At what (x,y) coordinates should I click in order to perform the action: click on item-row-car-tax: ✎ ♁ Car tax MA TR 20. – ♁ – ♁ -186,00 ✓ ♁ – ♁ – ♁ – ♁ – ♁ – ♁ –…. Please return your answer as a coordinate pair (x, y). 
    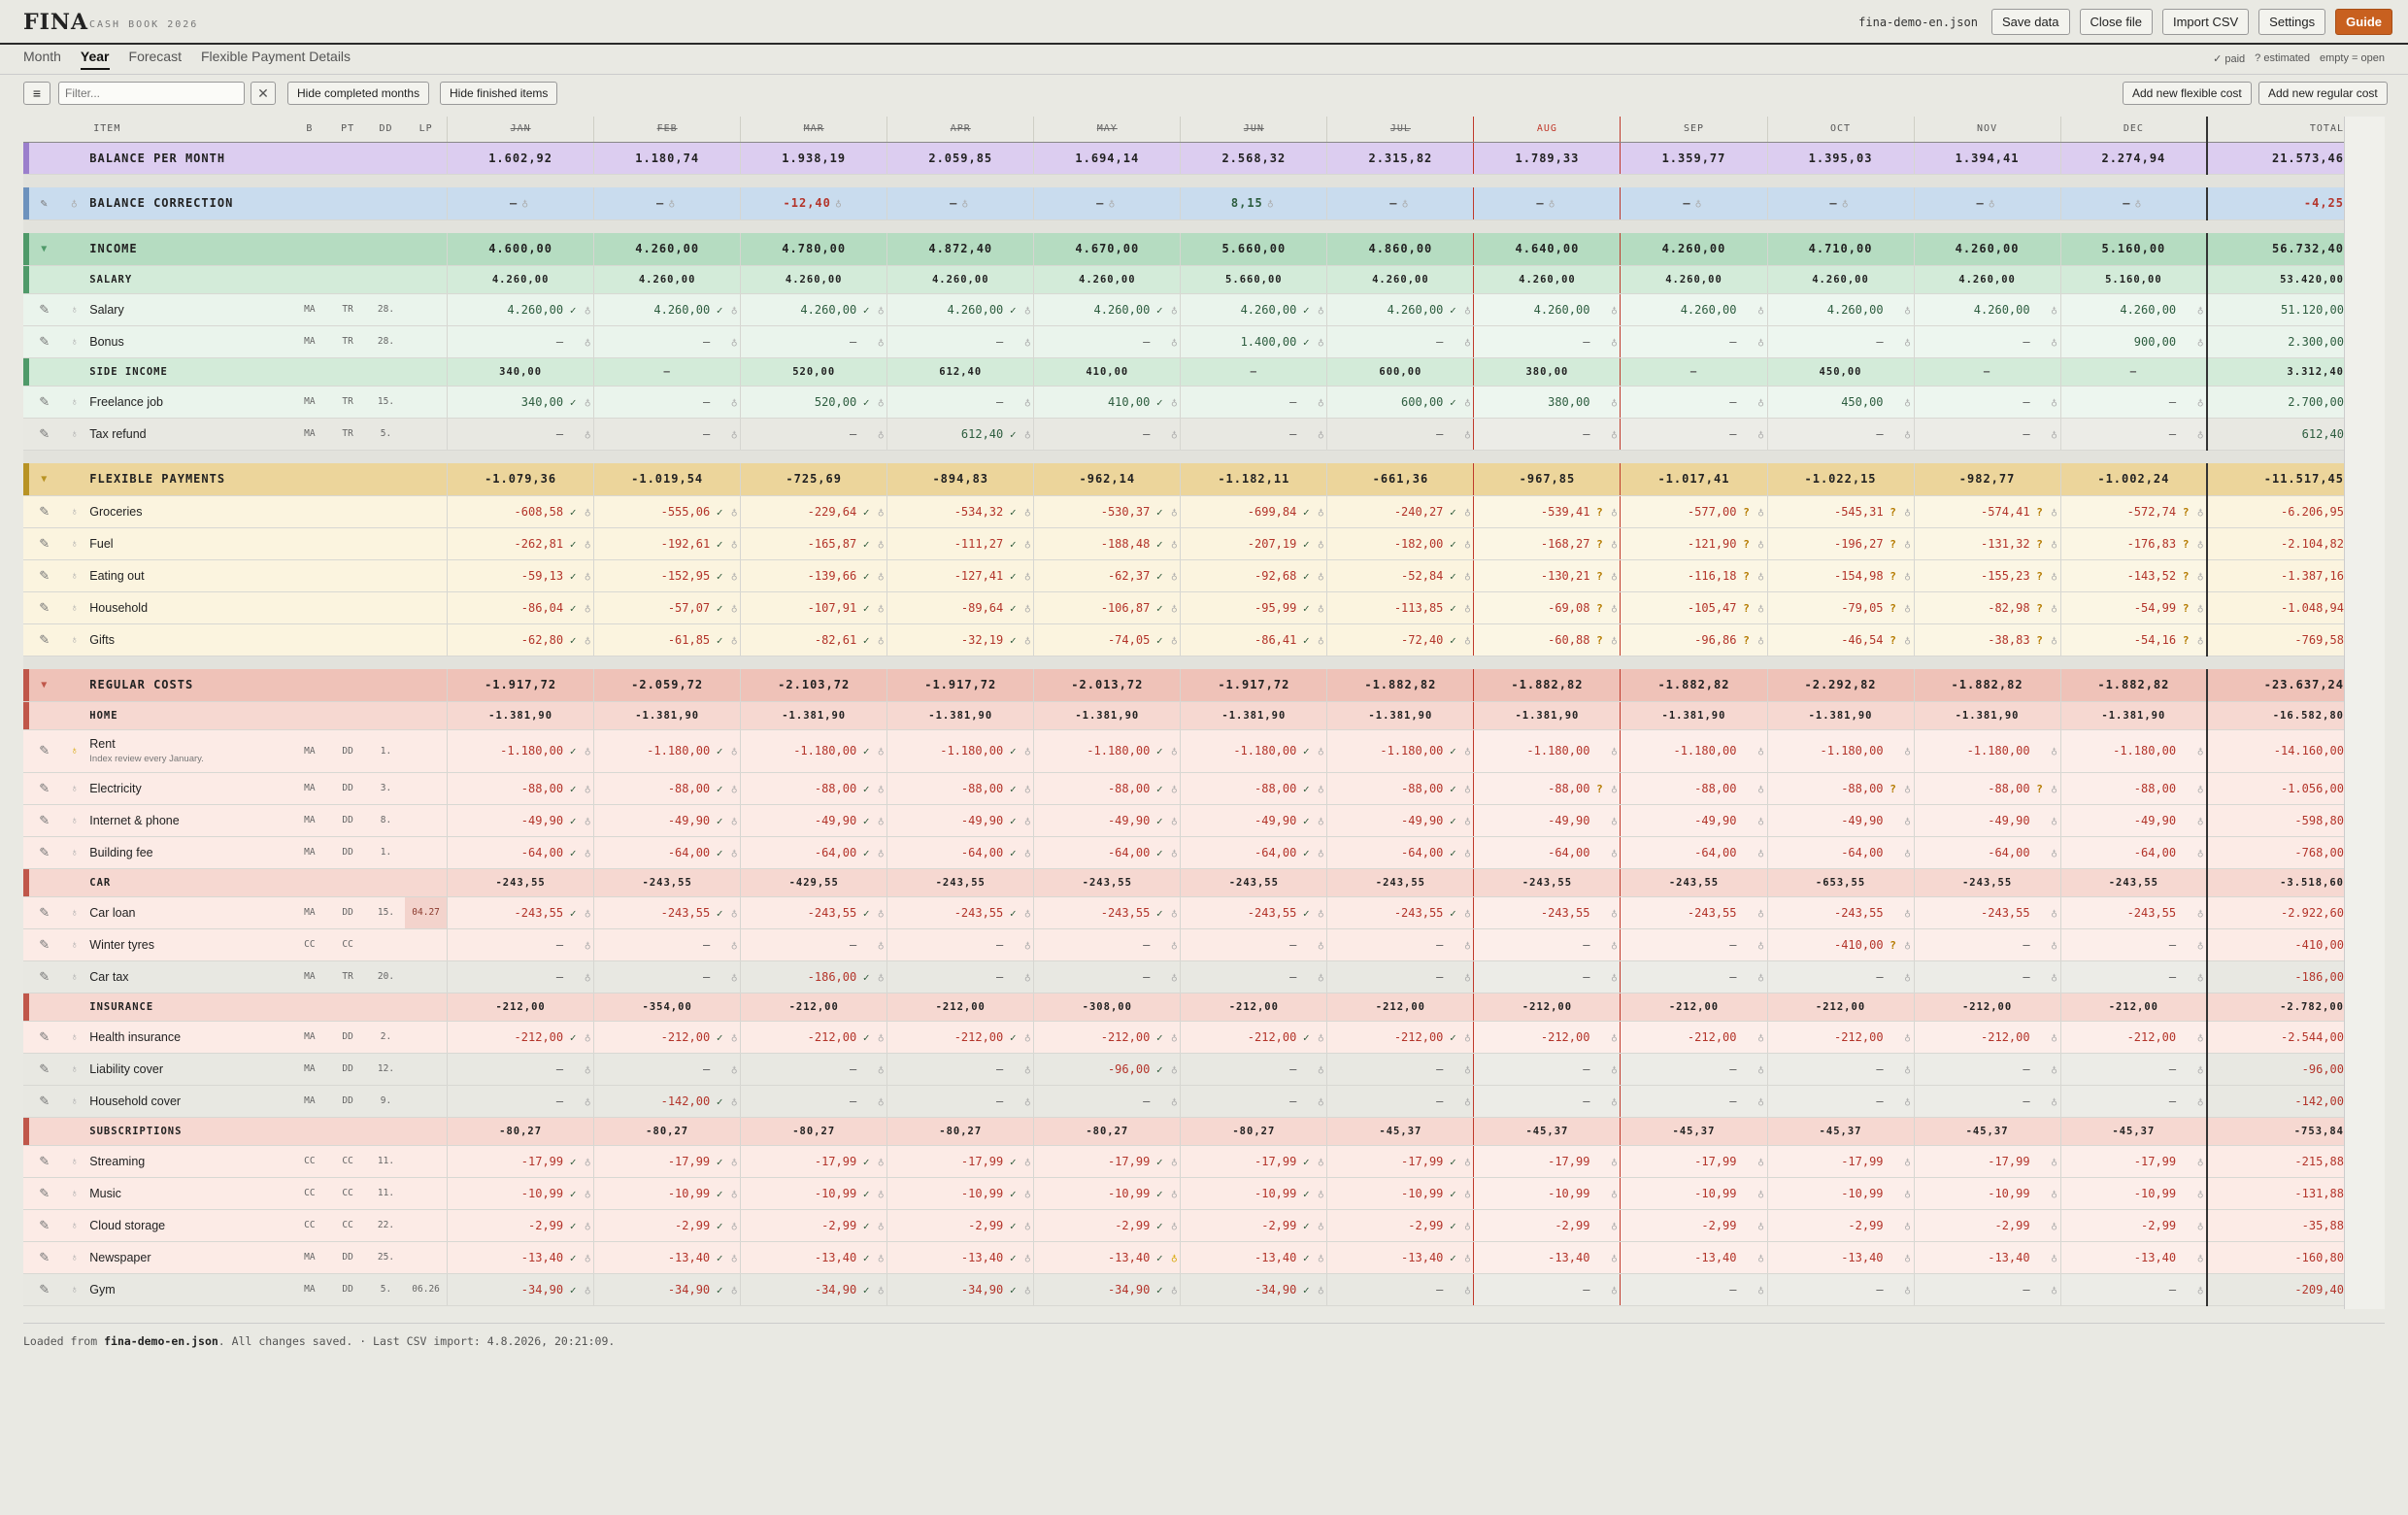
    Looking at the image, I should click on (1183, 976).